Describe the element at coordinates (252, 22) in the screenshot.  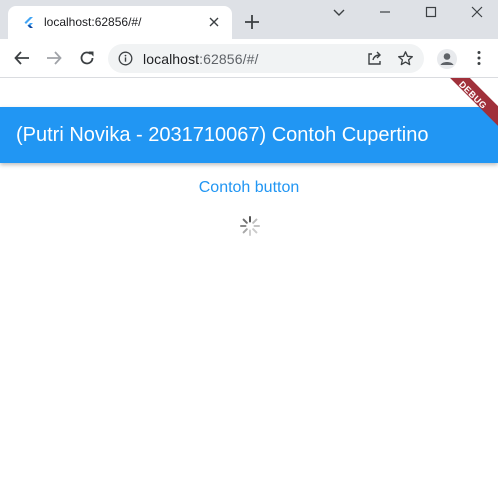
I see `new-tab-icon` at that location.